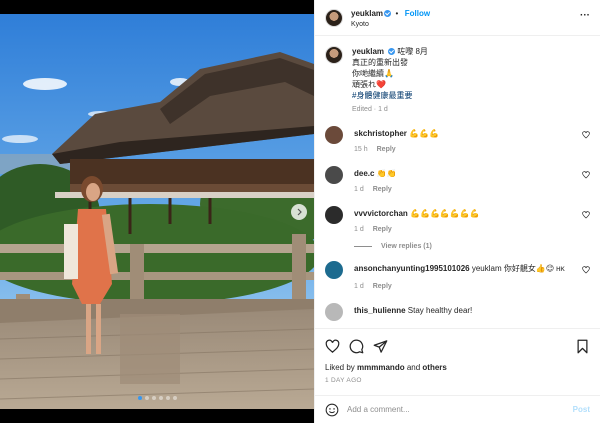  Describe the element at coordinates (375, 180) in the screenshot. I see `comment-body: dee.c 👏👏 1 d Reply` at that location.